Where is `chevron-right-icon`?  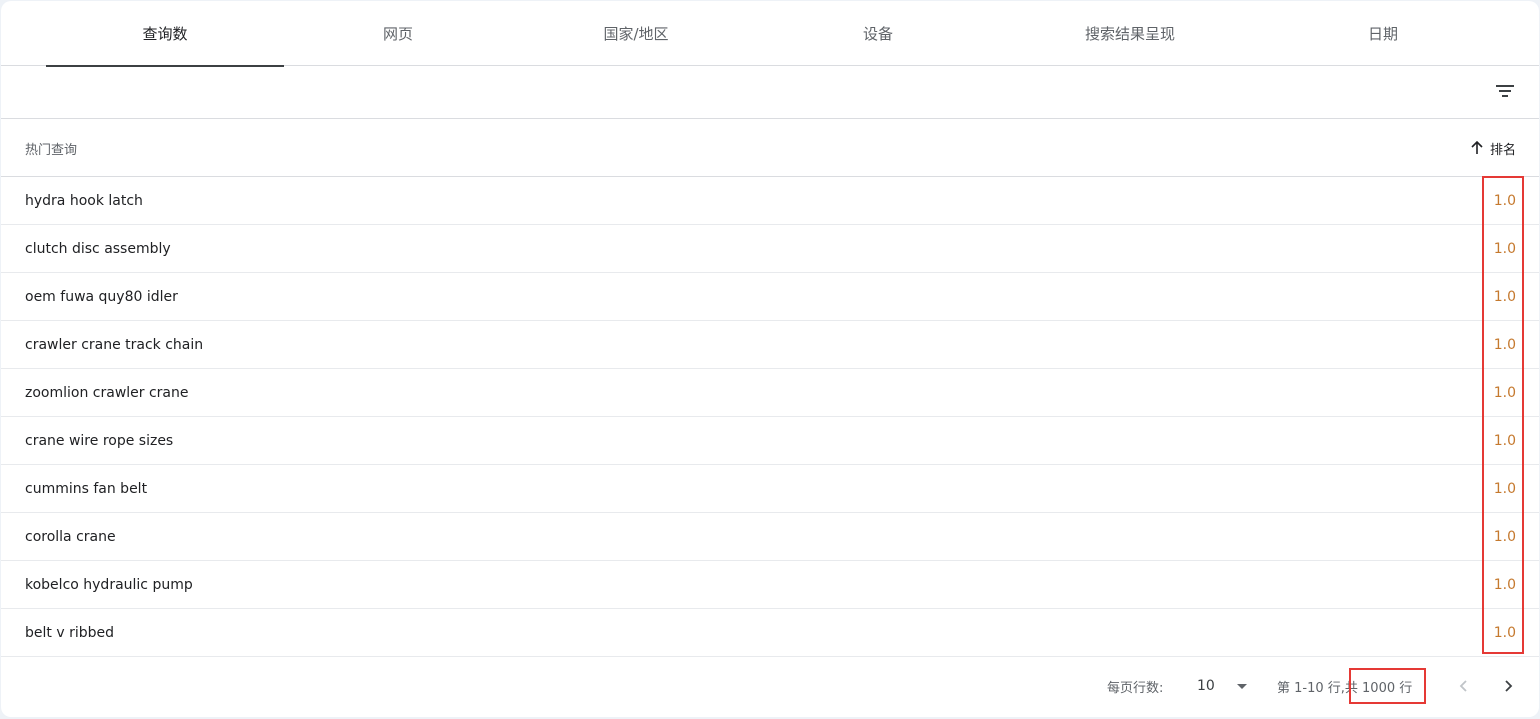
chevron-right-icon is located at coordinates (1509, 686).